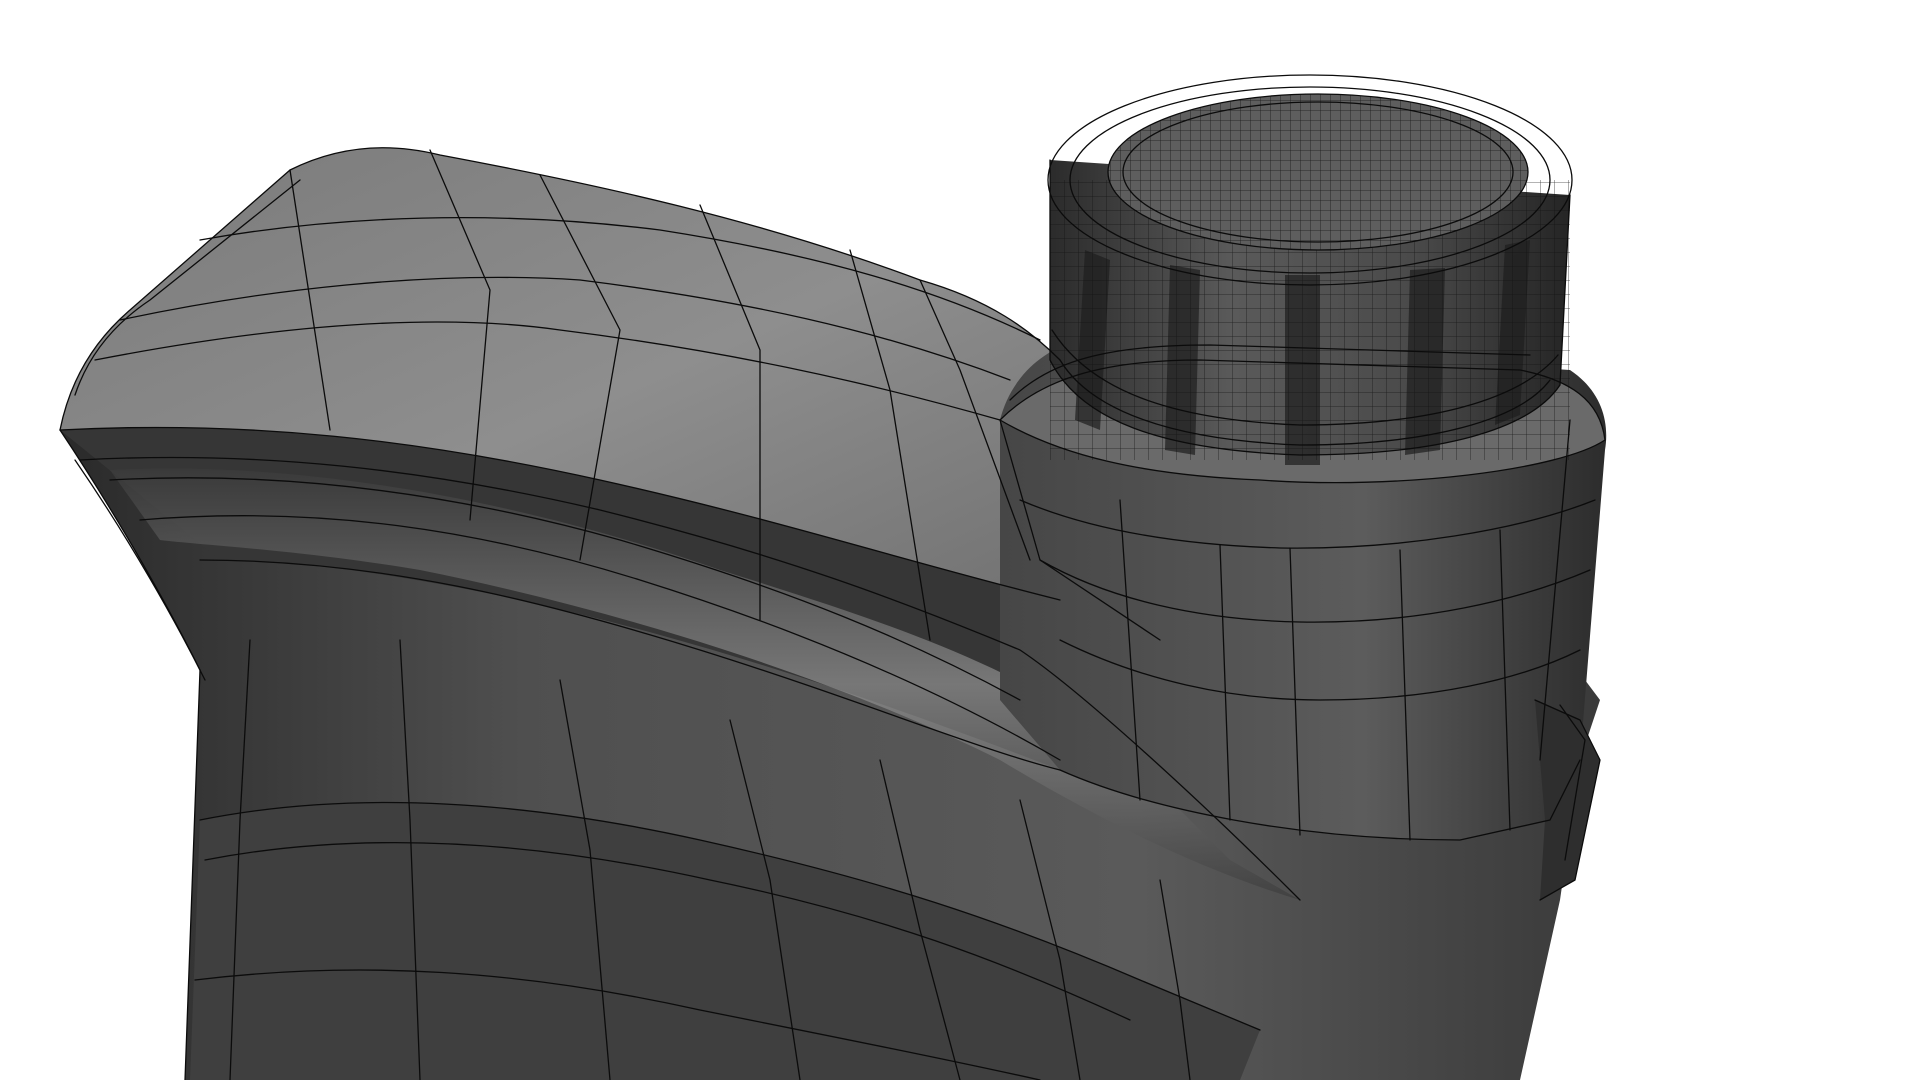 The image size is (1920, 1080). Describe the element at coordinates (1310, 269) in the screenshot. I see `bottle-cap` at that location.